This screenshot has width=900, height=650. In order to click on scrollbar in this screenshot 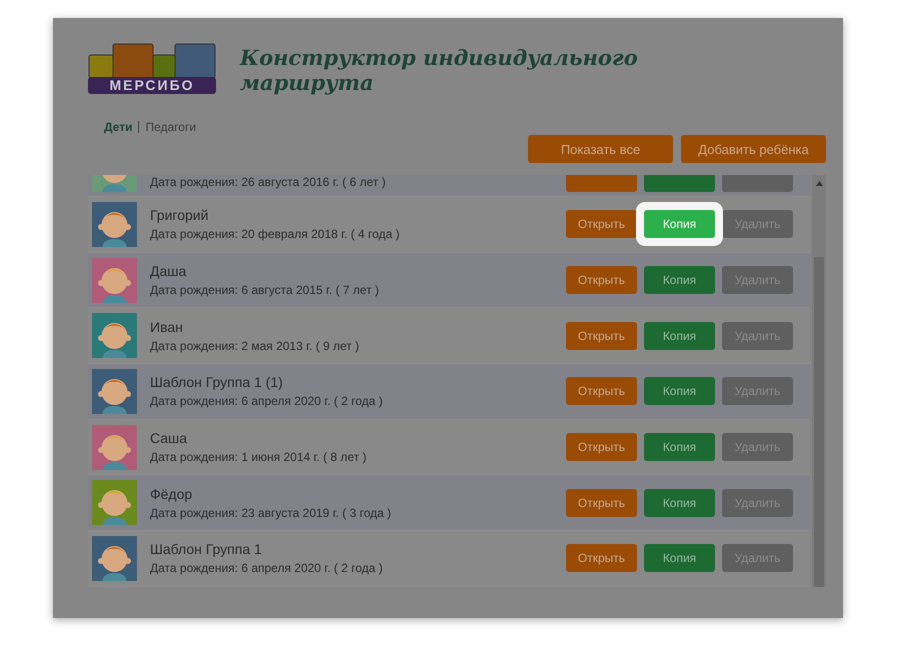, I will do `click(819, 381)`.